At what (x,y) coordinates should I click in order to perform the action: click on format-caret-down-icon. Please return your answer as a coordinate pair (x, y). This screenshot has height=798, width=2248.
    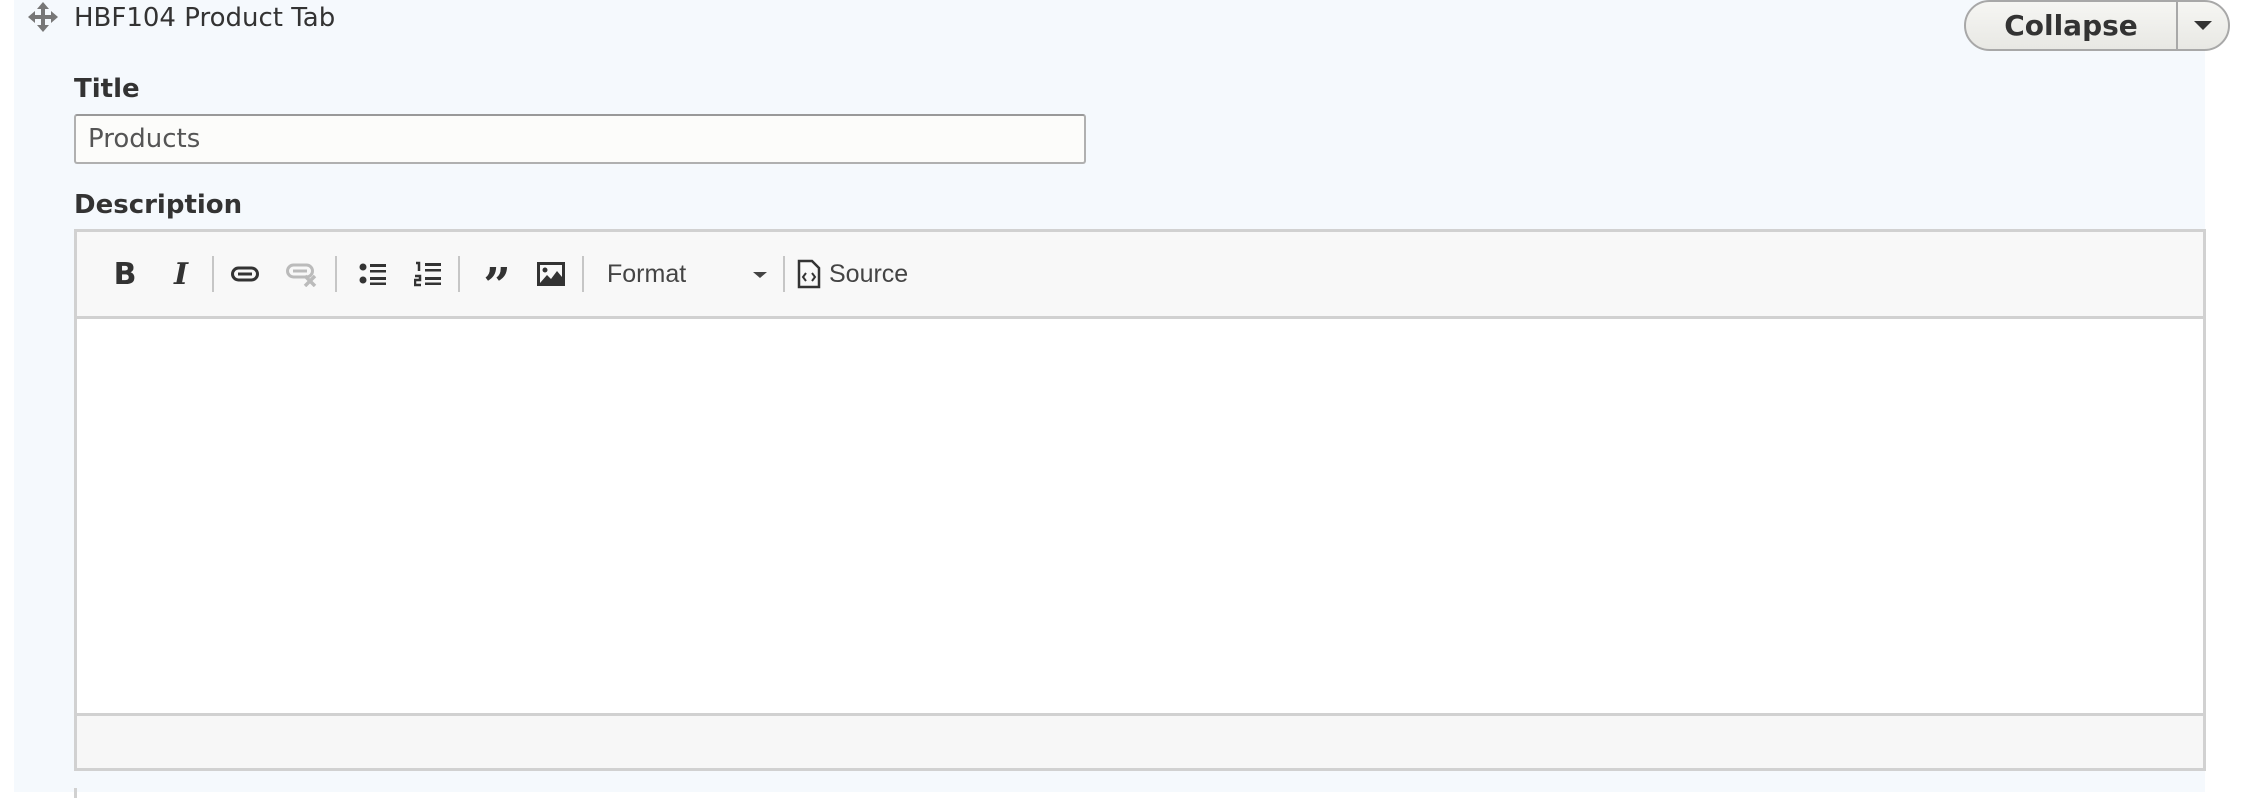
    Looking at the image, I should click on (760, 275).